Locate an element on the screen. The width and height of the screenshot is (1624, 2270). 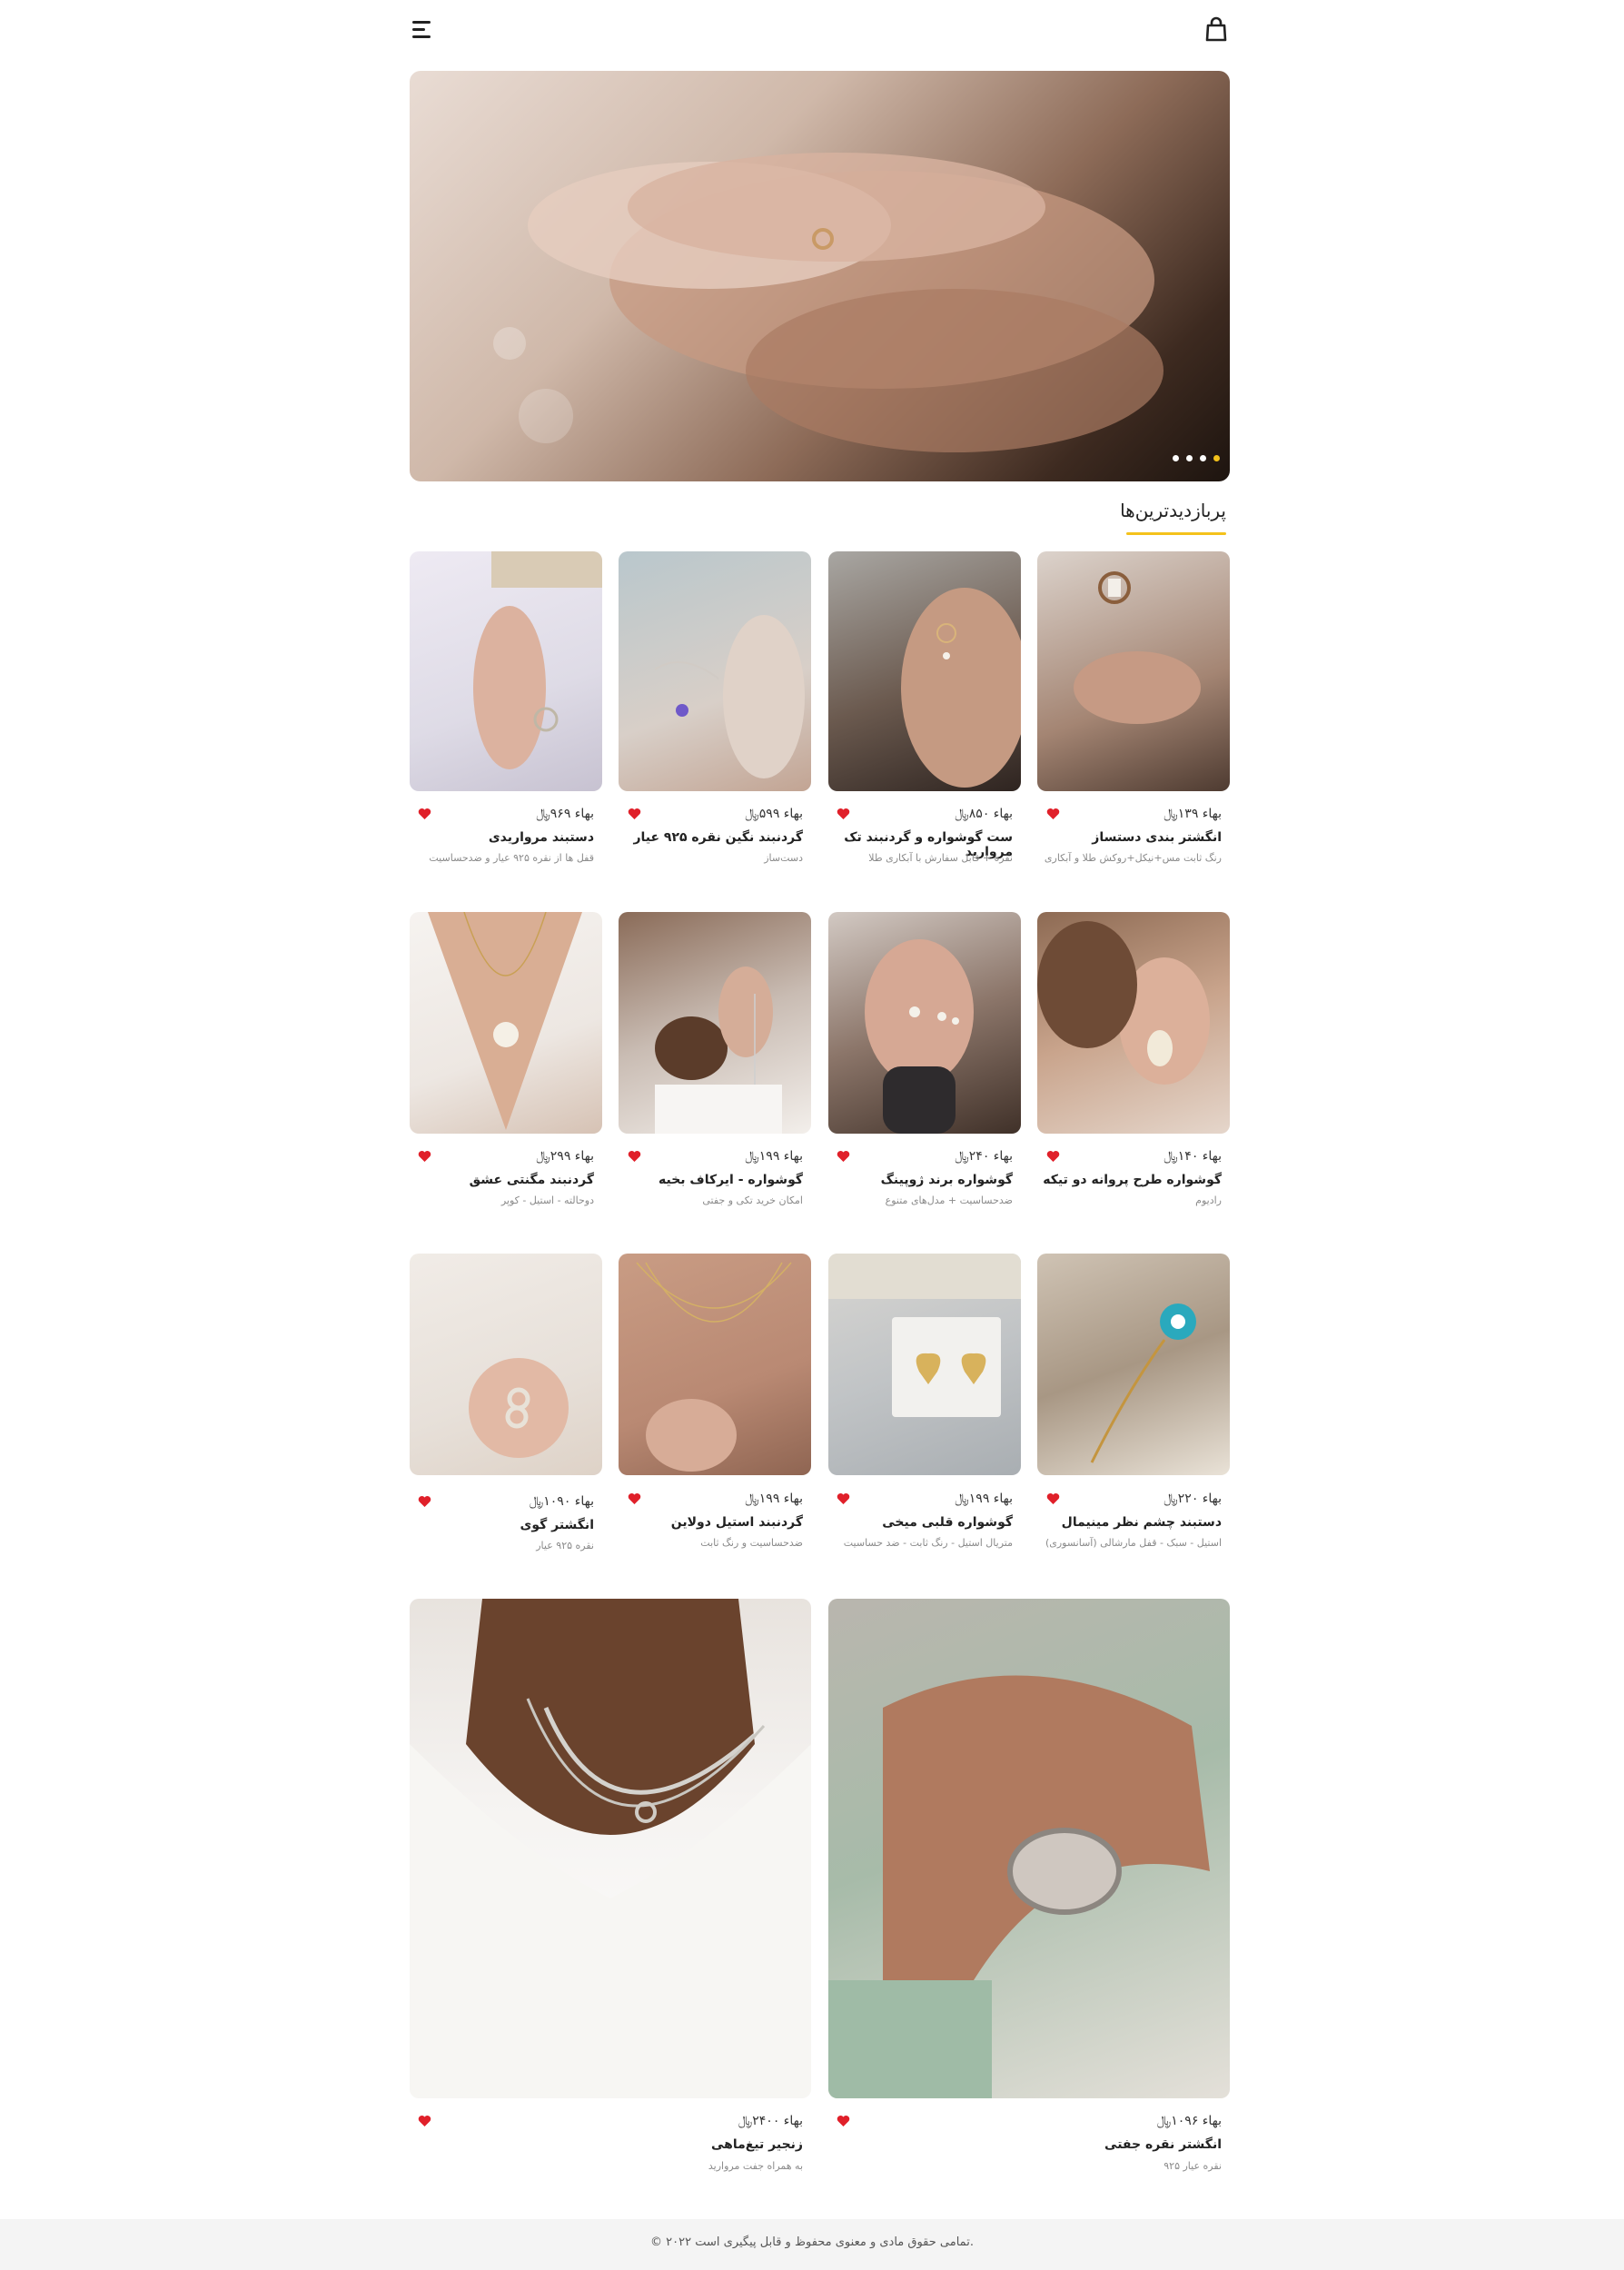
product-description: قفل ها از نقره ۹۲۵ عیار و ضدحساسیت is located at coordinates (511, 858).